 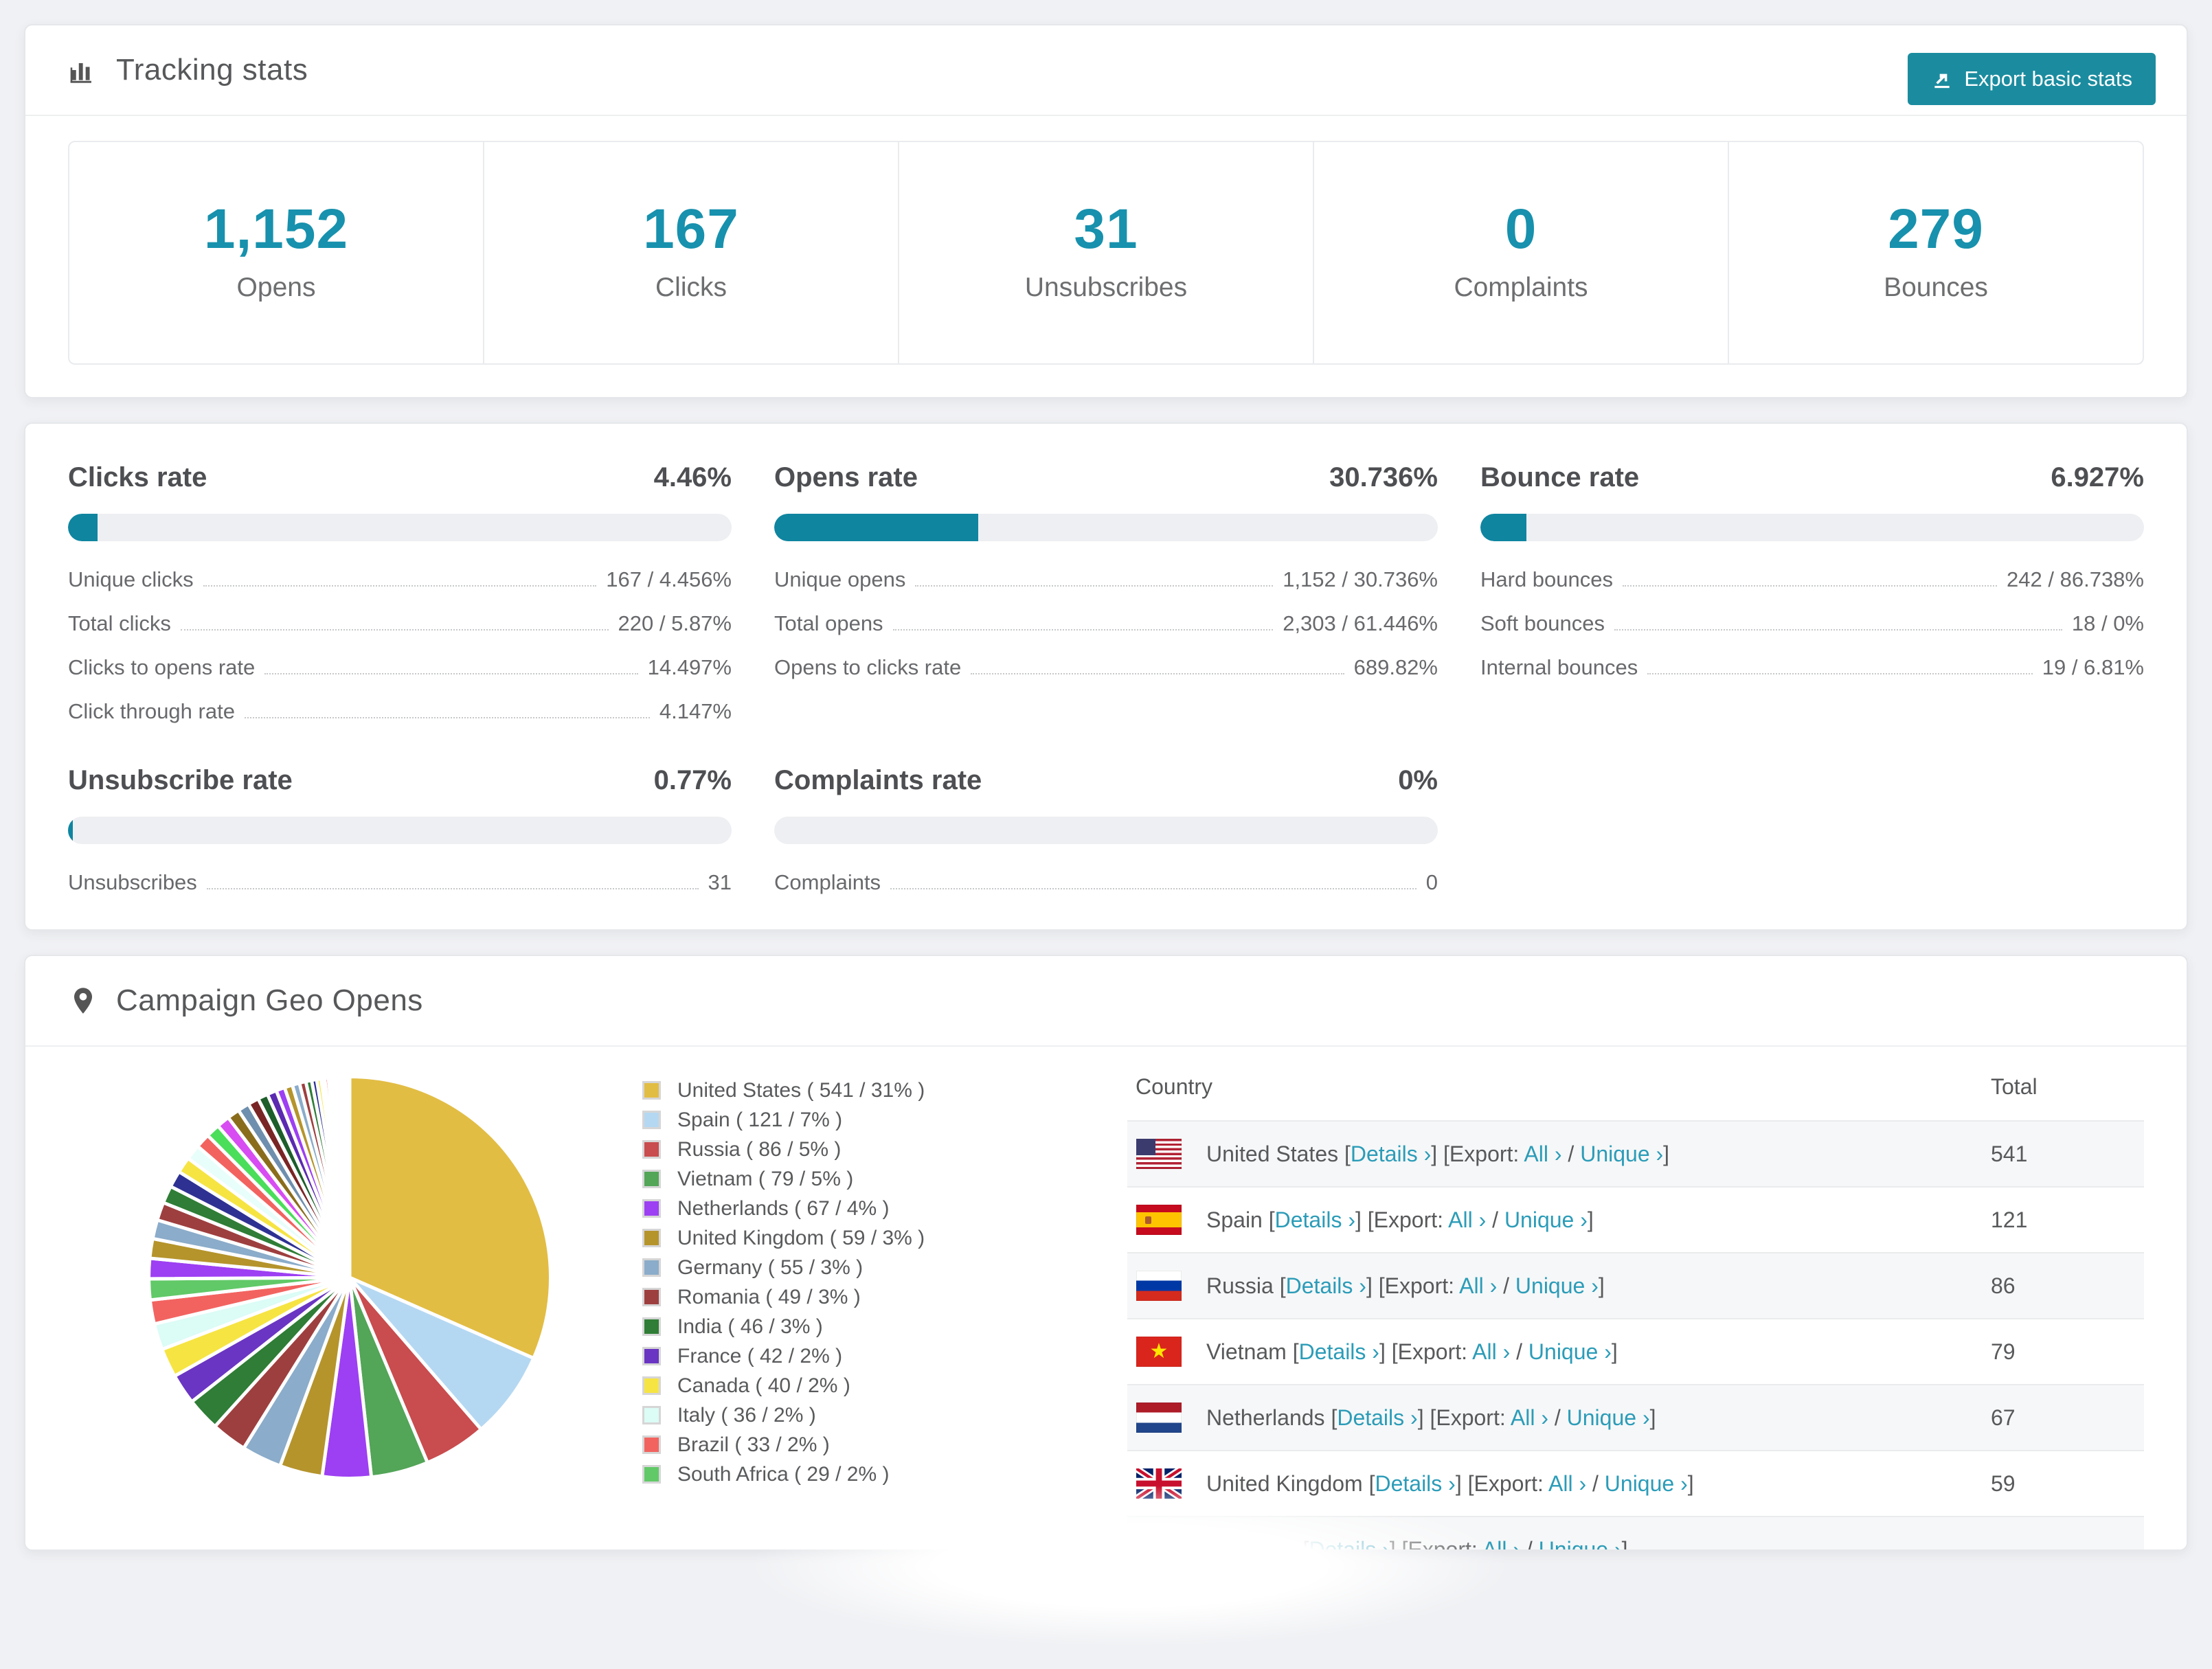 What do you see at coordinates (691, 287) in the screenshot?
I see `summary-label-clicks: Clicks` at bounding box center [691, 287].